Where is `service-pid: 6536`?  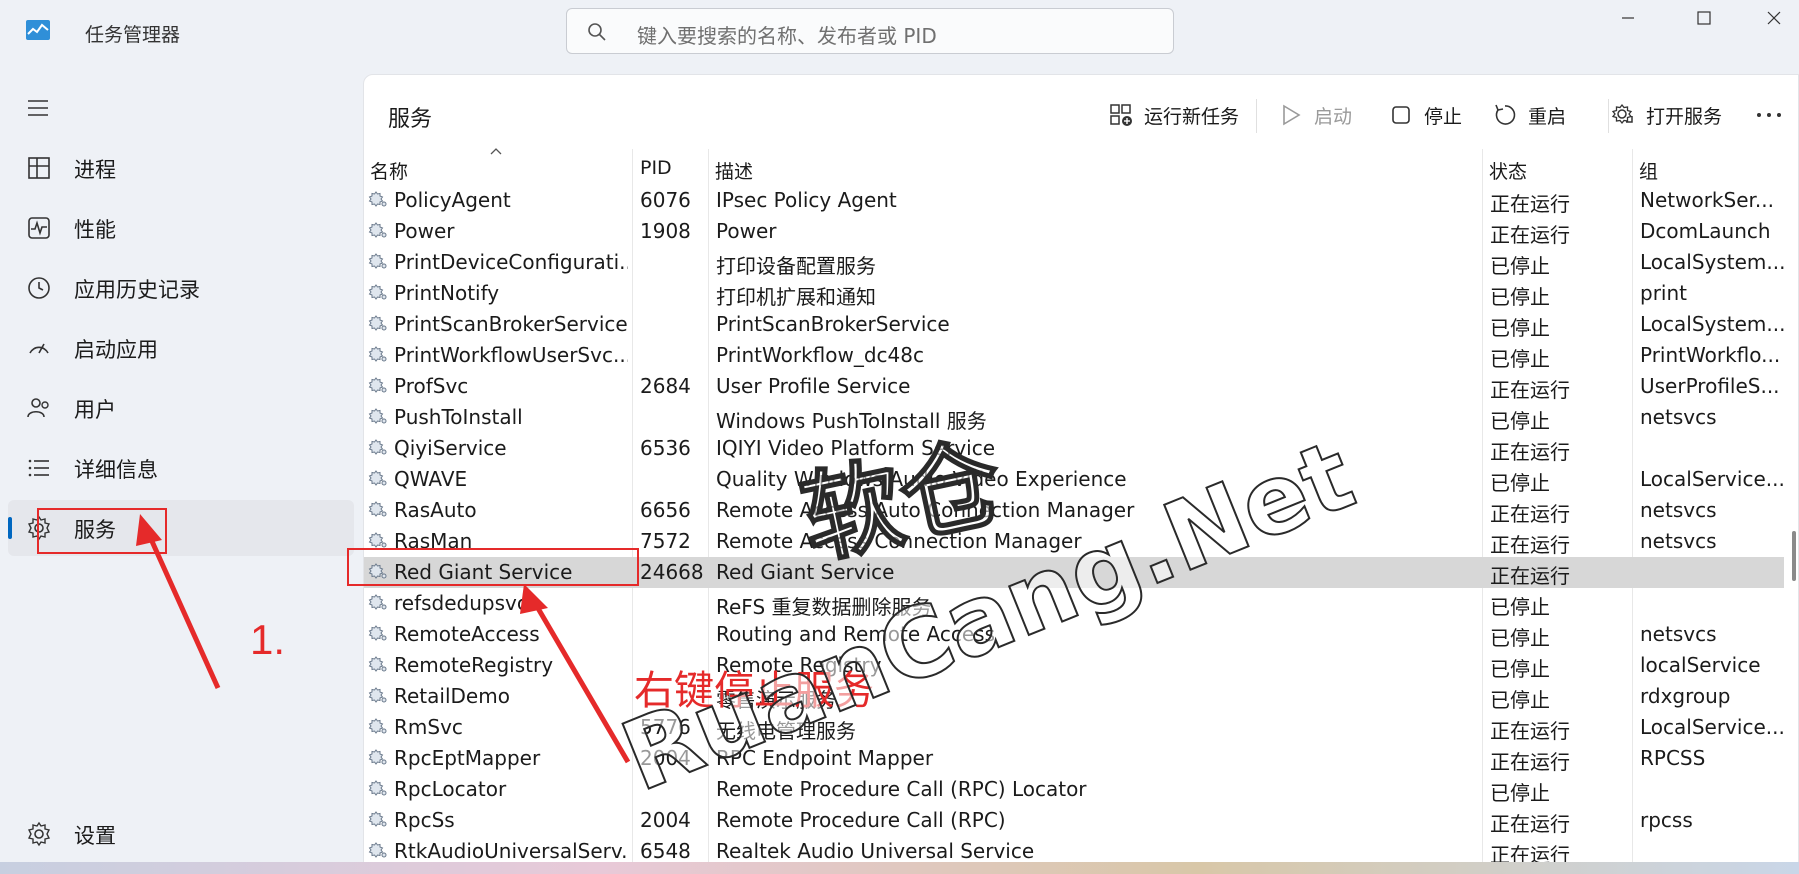
service-pid: 6536 is located at coordinates (665, 448).